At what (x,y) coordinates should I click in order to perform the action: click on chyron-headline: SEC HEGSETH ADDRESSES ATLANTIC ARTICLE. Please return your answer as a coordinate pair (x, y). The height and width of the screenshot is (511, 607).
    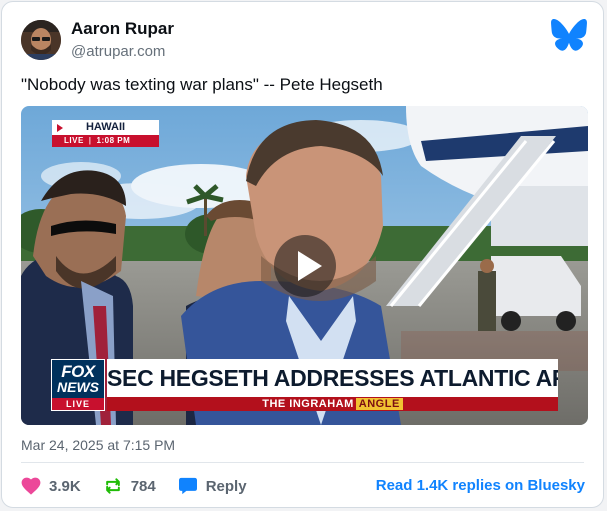
    Looking at the image, I should click on (332, 378).